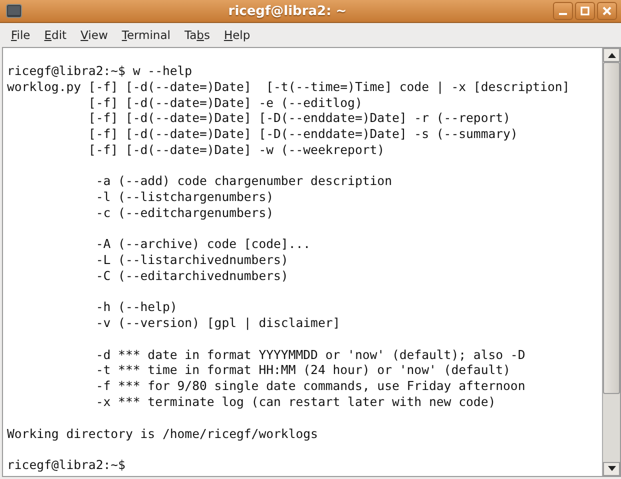 This screenshot has height=479, width=621. I want to click on scroll-up-button, so click(611, 55).